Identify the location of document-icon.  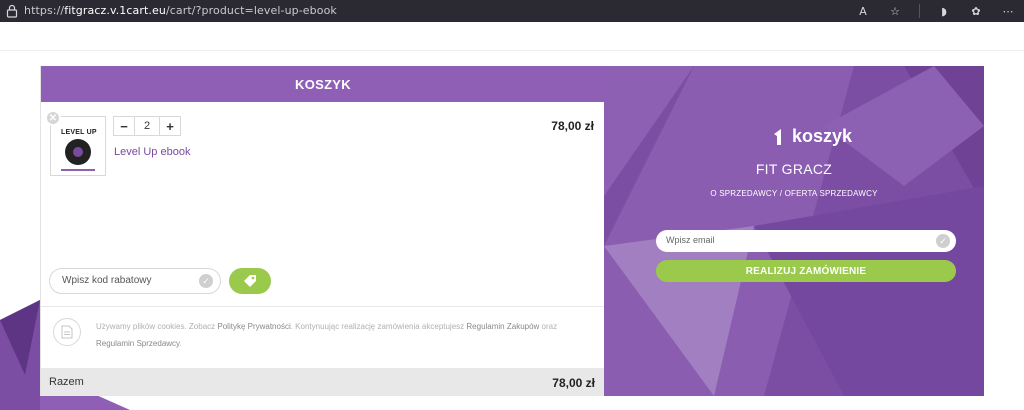
(67, 332).